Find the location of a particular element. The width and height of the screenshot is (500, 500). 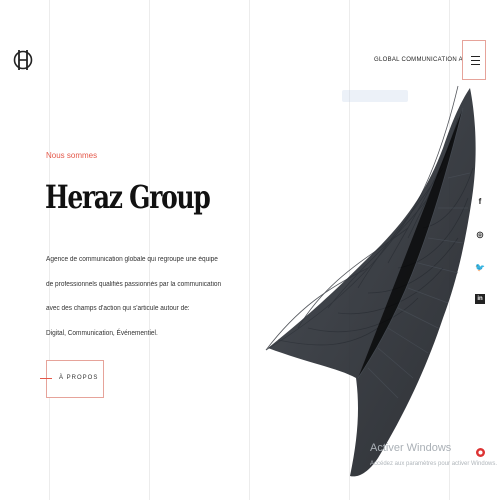

windows-activation-title: Activer Windows is located at coordinates (411, 448).